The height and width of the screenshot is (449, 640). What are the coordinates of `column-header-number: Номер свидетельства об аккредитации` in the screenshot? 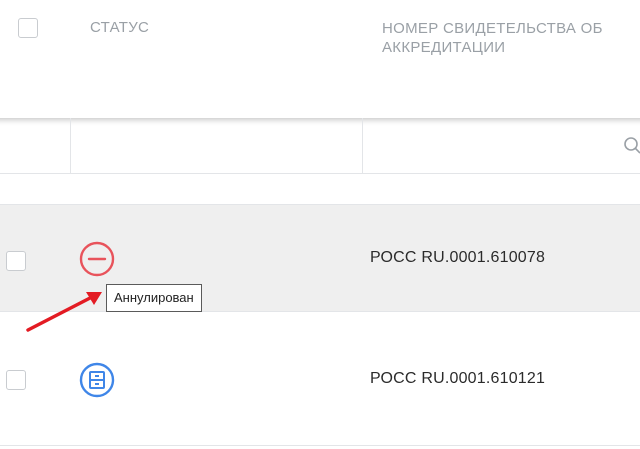 It's located at (511, 38).